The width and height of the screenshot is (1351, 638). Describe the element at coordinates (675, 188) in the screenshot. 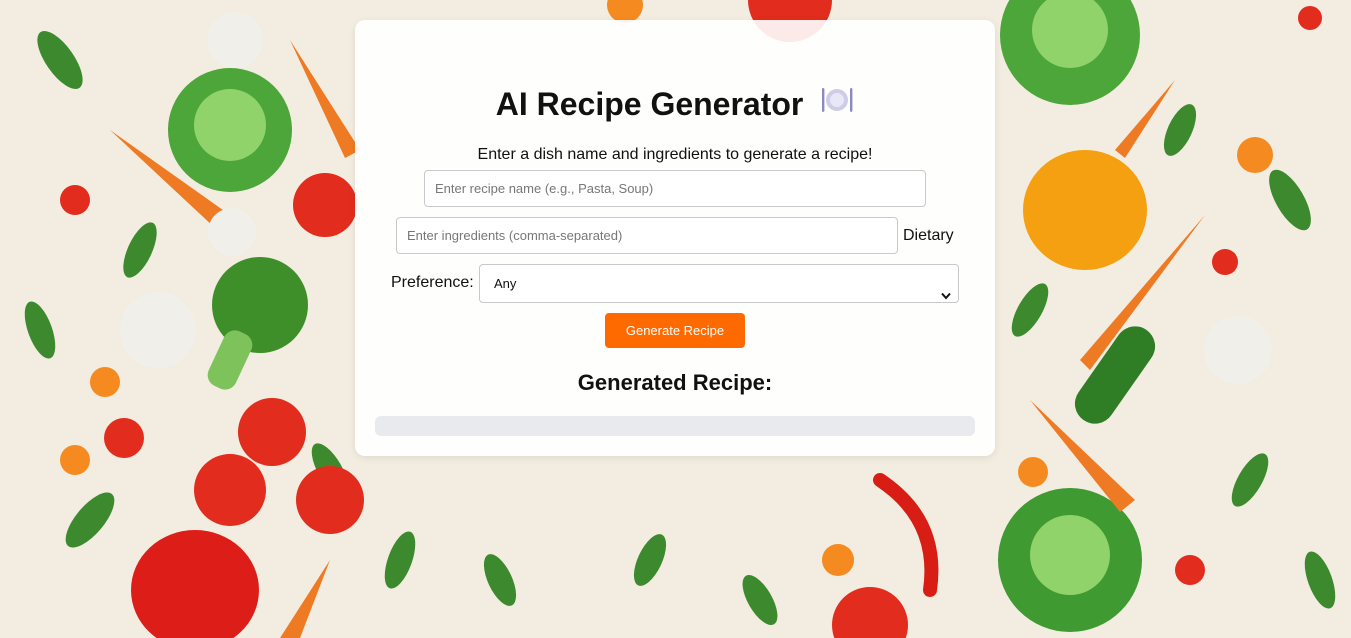

I see `recipe-name-input` at that location.